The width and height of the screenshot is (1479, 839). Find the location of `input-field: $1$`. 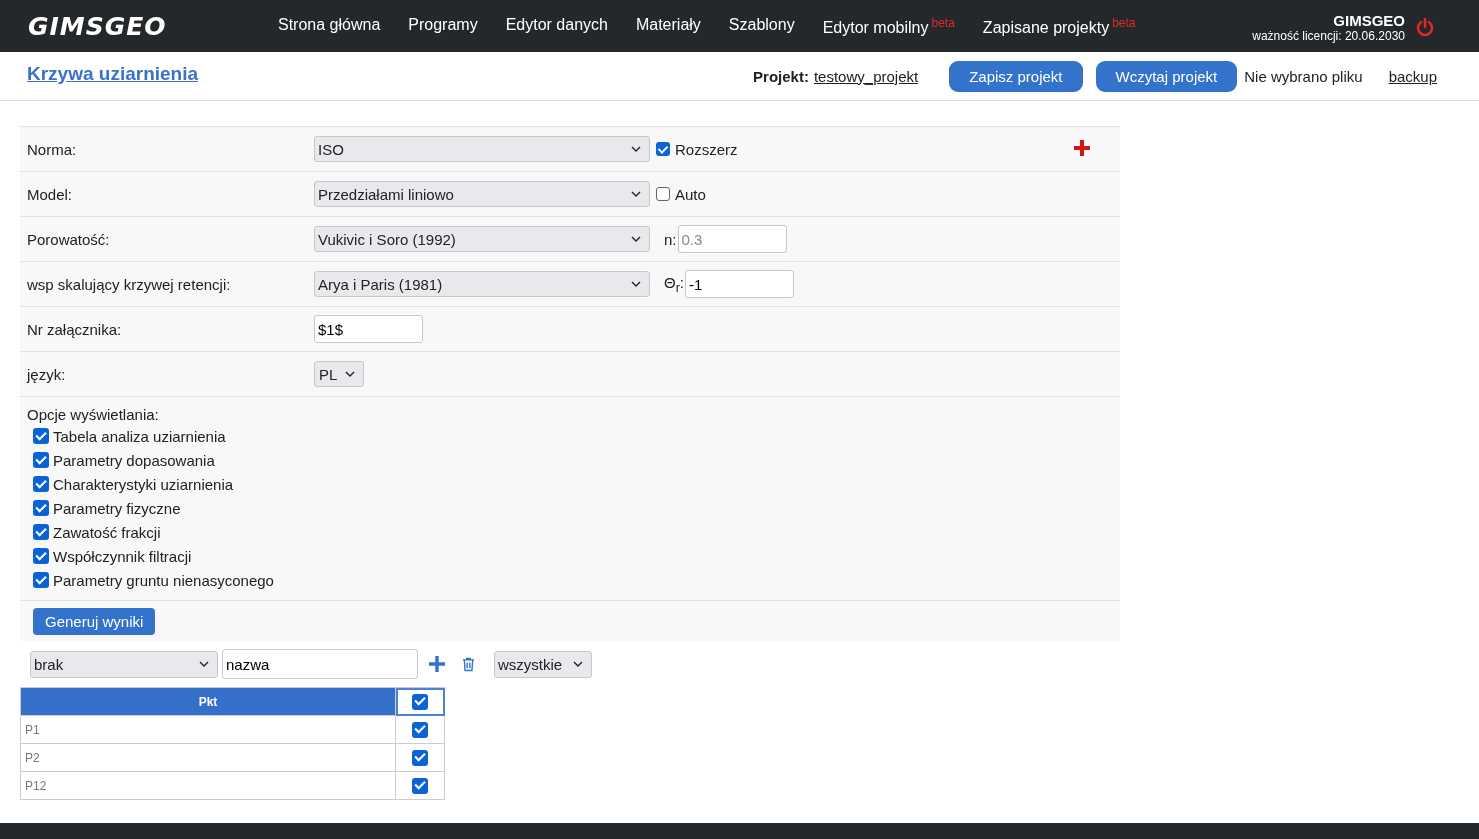

input-field: $1$ is located at coordinates (368, 329).